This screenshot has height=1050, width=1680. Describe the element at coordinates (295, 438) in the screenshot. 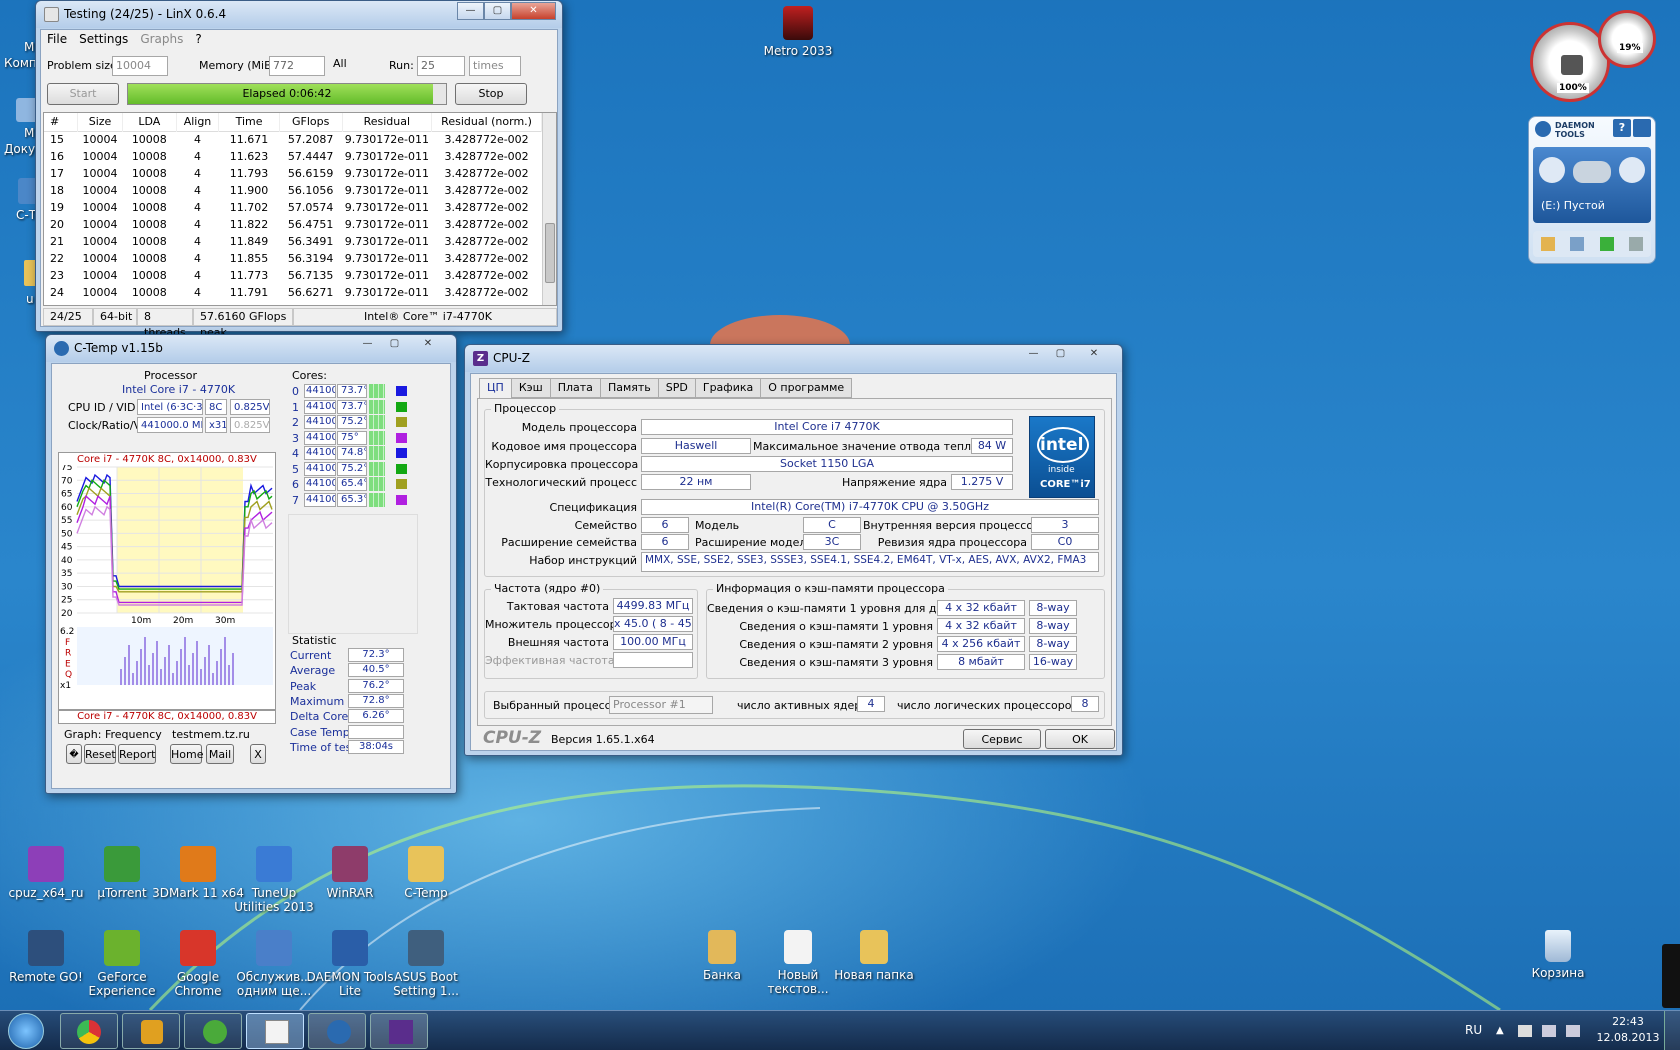

I see `core-index: 3` at that location.